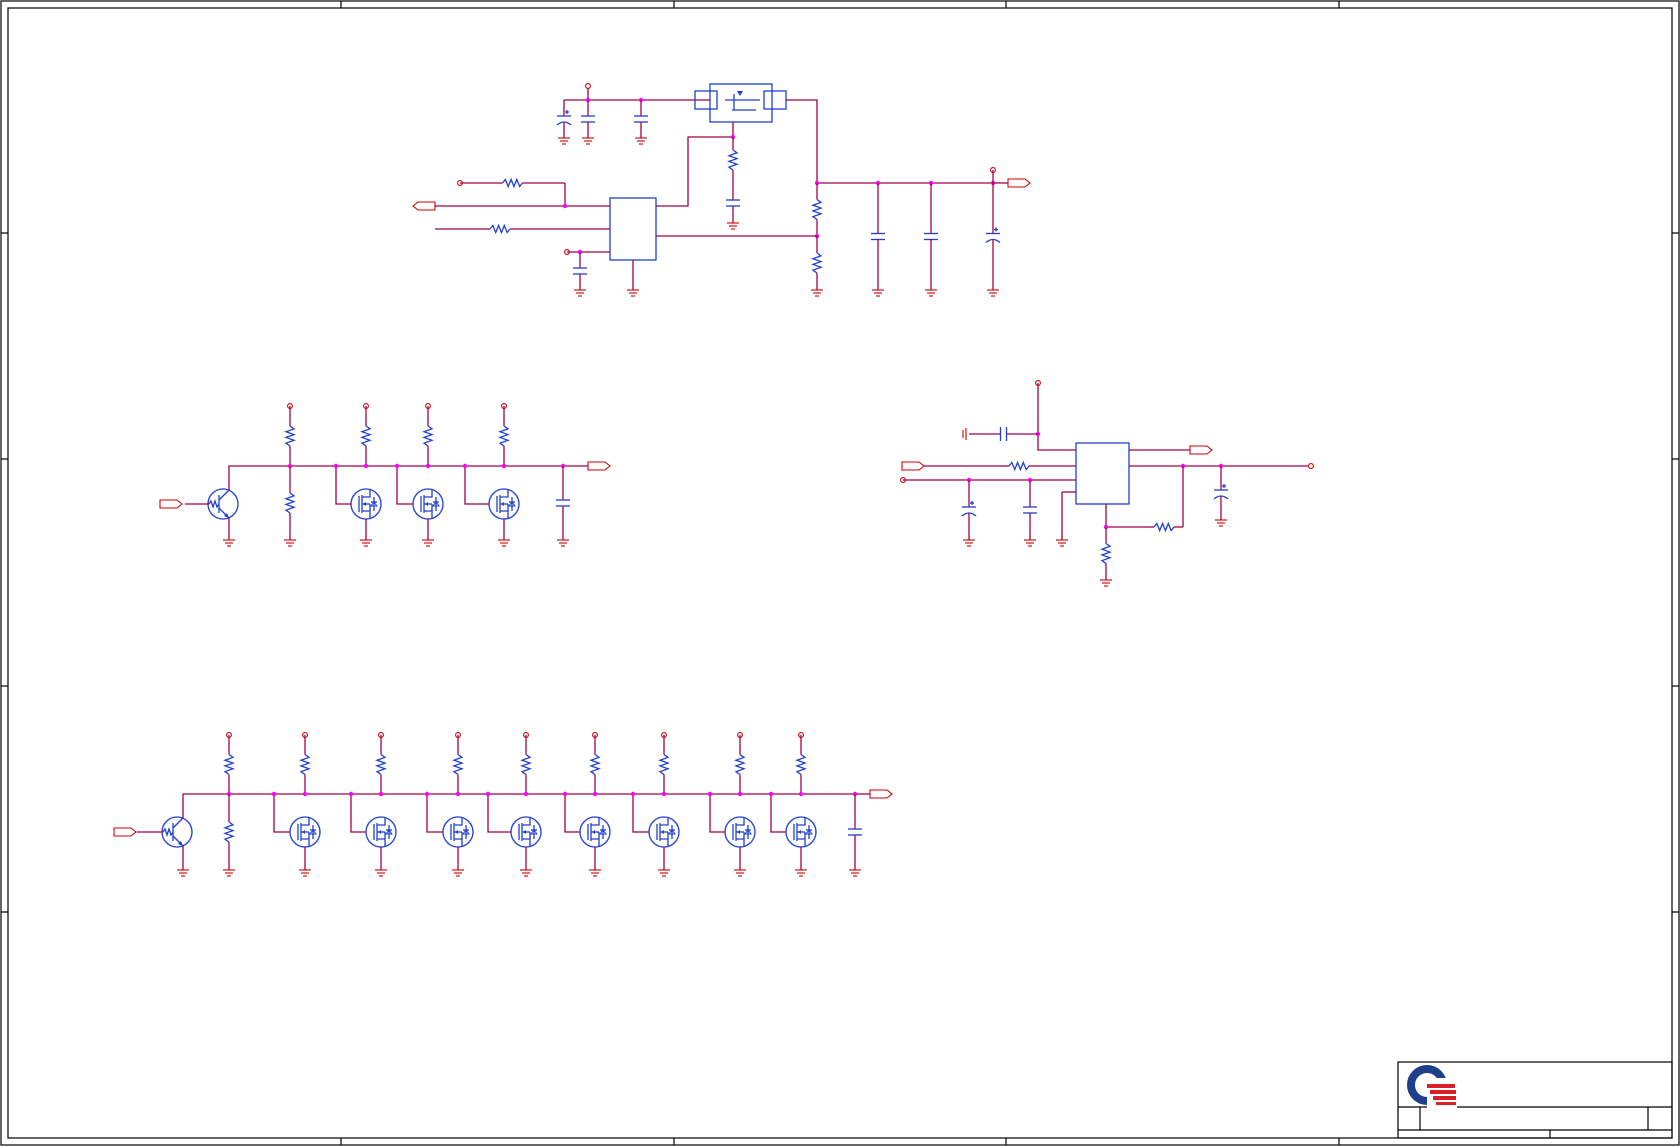 The height and width of the screenshot is (1146, 1680). Describe the element at coordinates (1432, 1086) in the screenshot. I see `company-logo` at that location.